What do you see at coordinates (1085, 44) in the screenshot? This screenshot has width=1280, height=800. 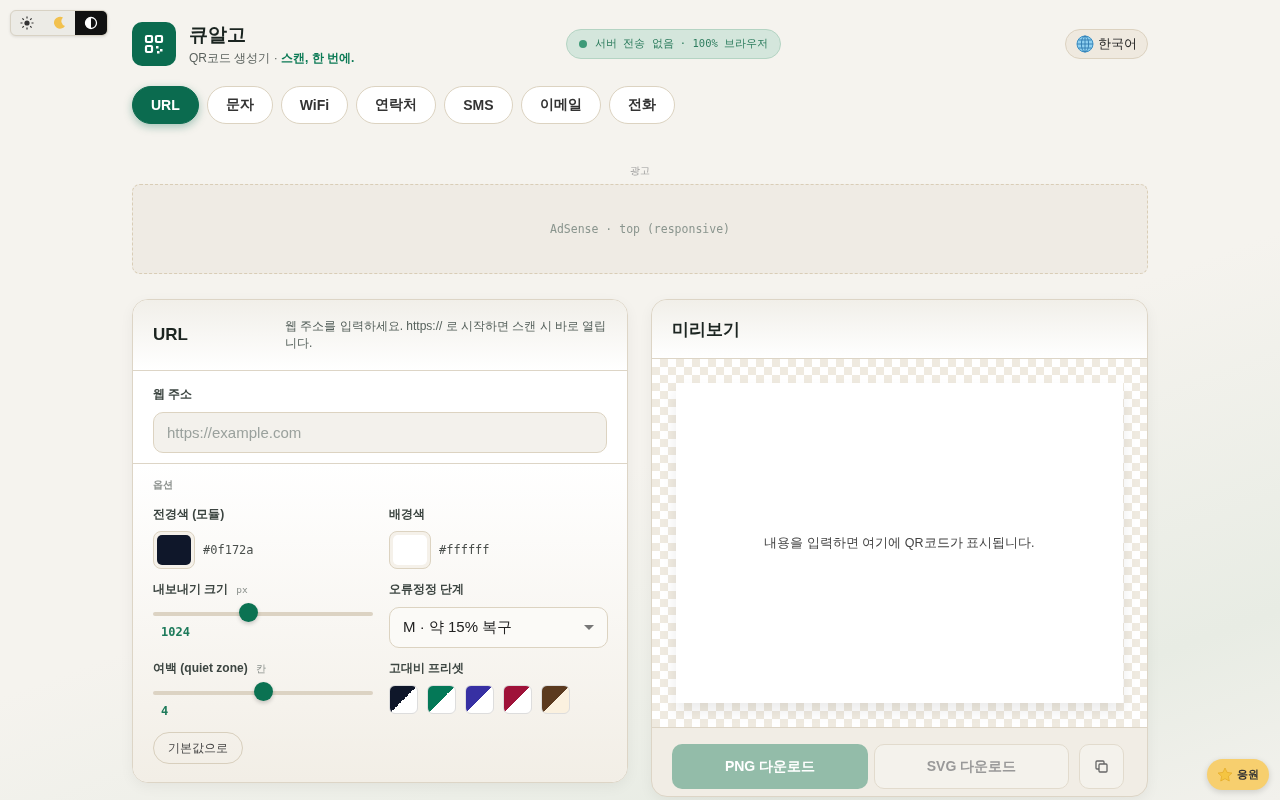 I see `globe-icon` at bounding box center [1085, 44].